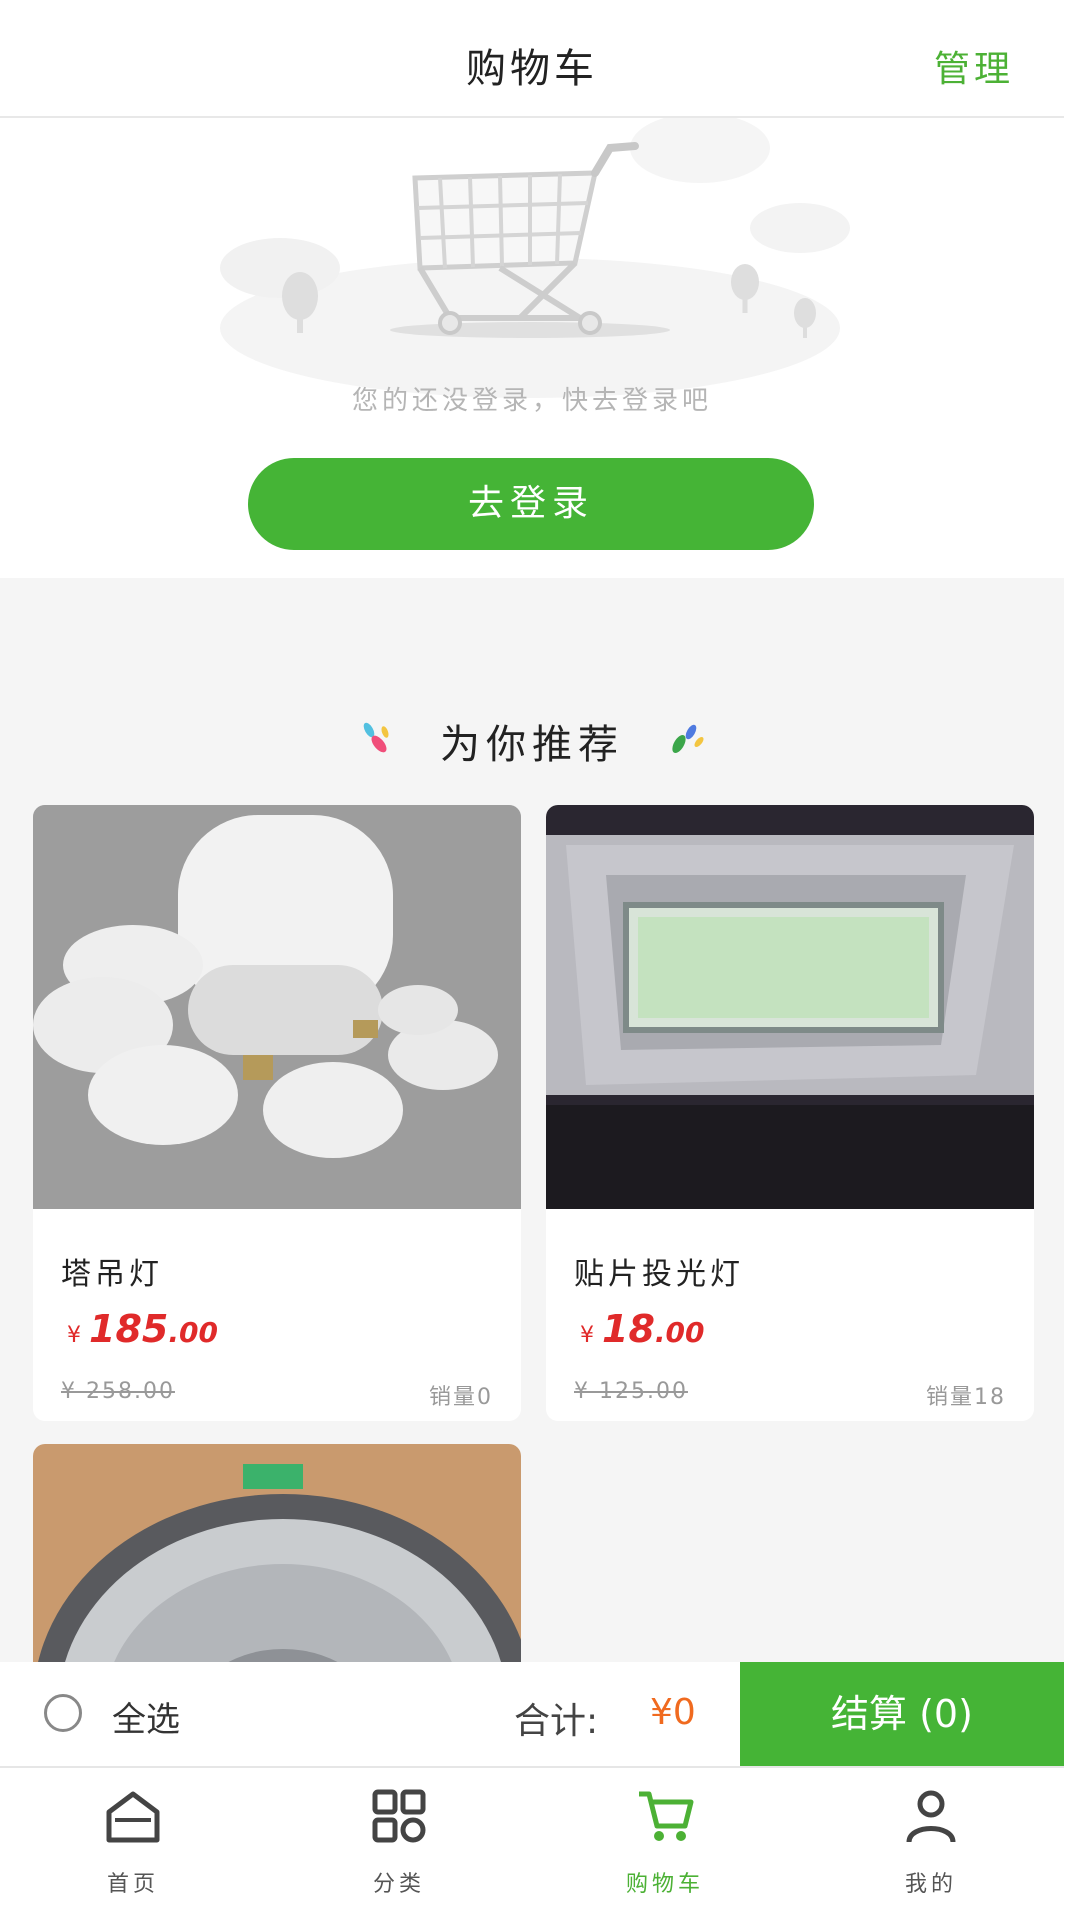  I want to click on cart-icon, so click(666, 1816).